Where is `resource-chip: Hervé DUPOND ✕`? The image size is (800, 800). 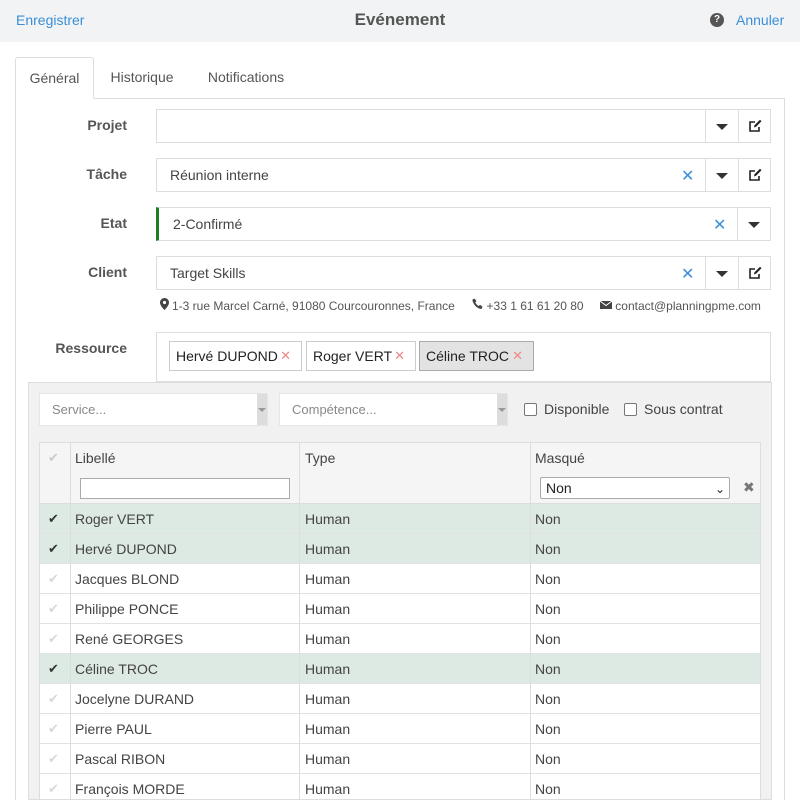 resource-chip: Hervé DUPOND ✕ is located at coordinates (235, 356).